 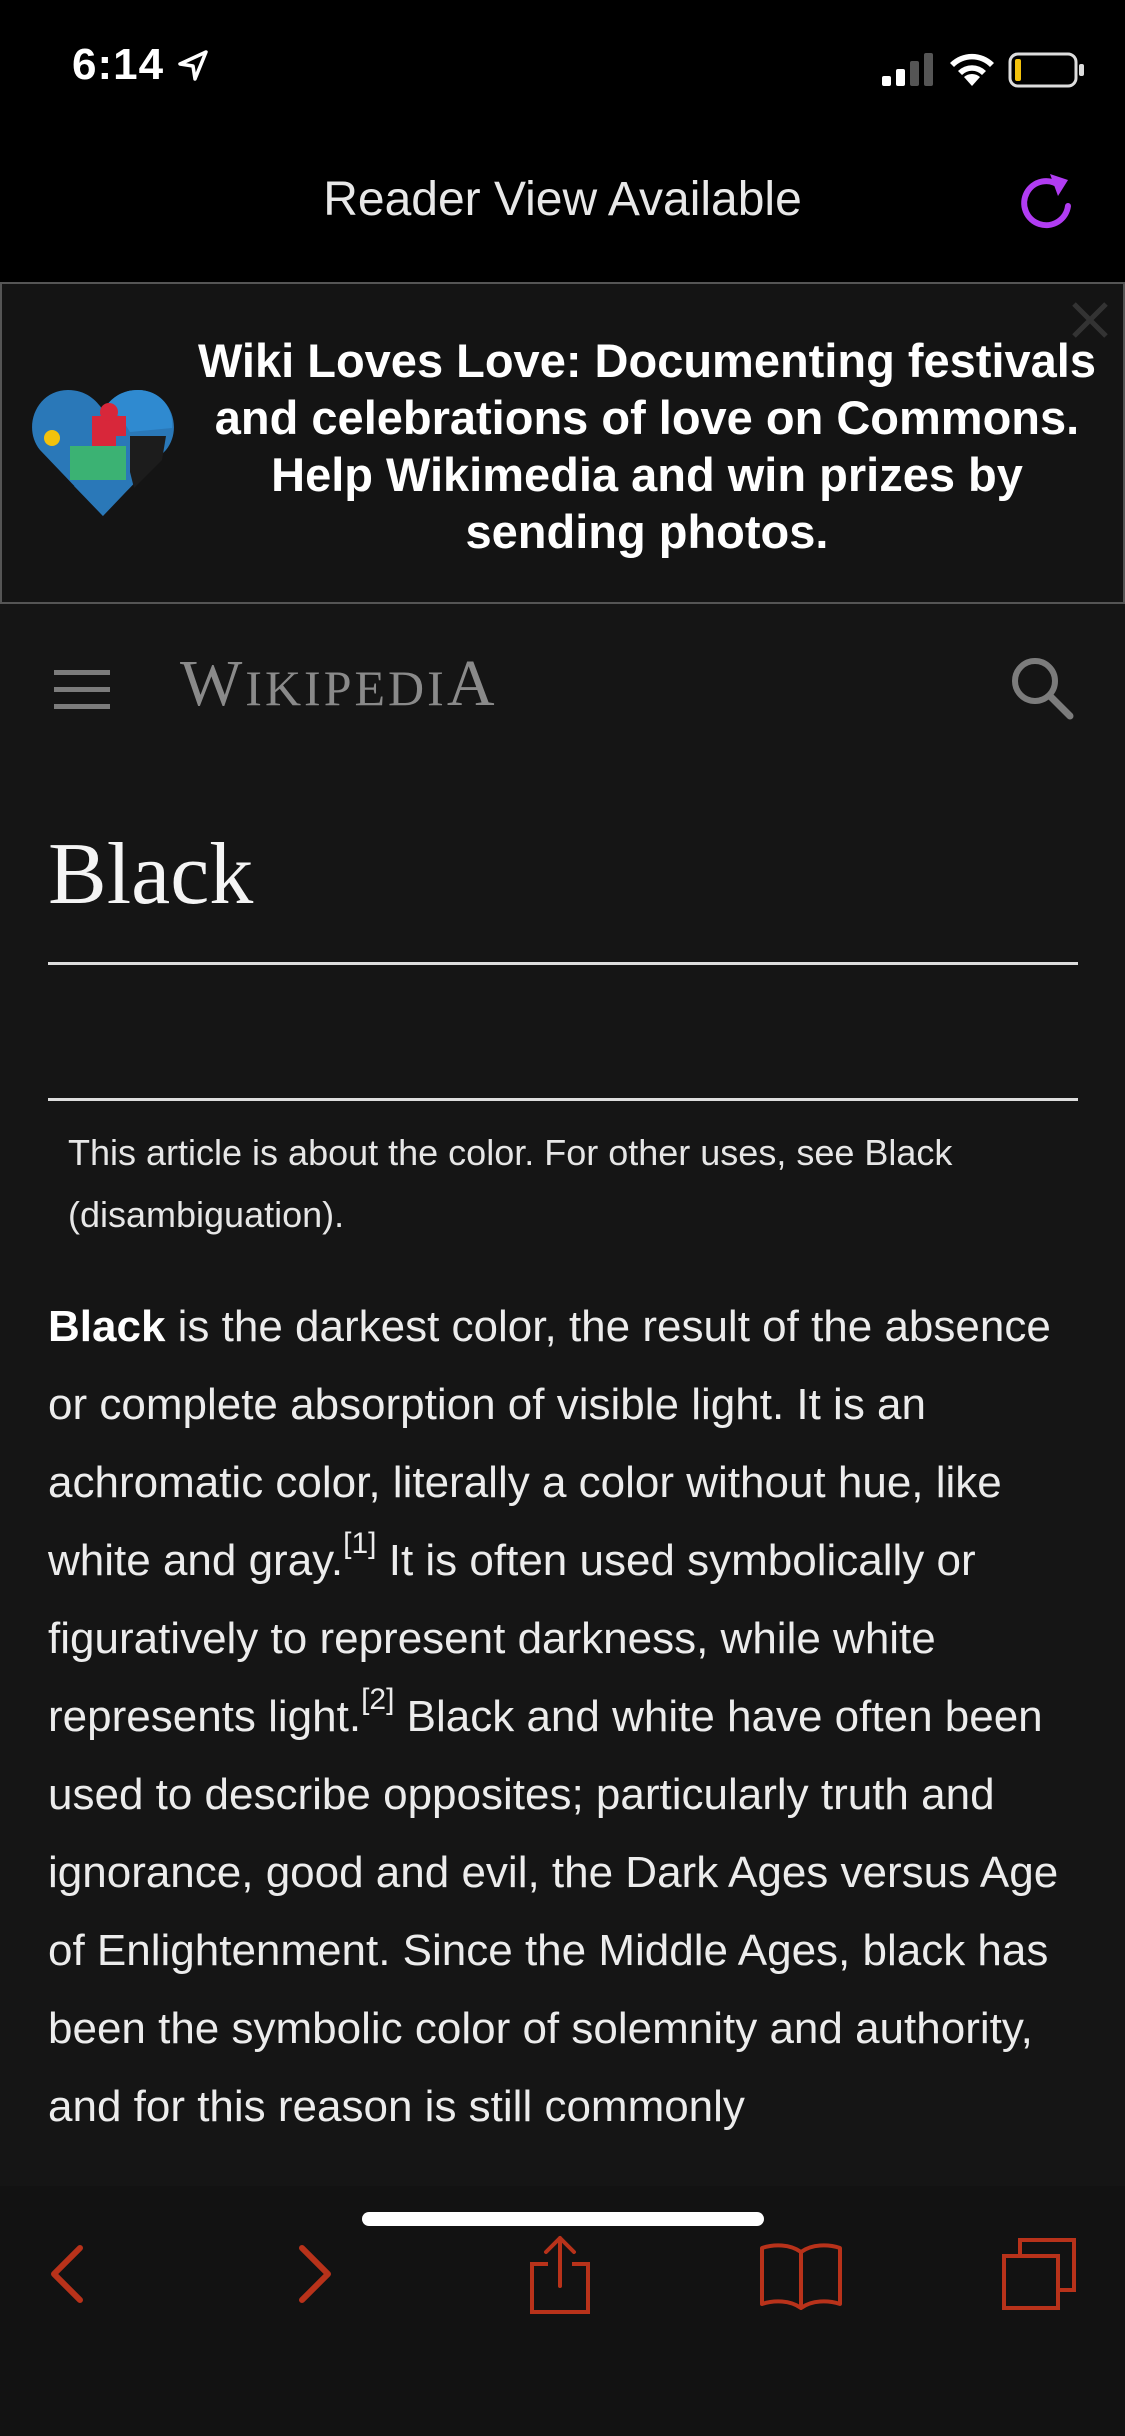 I want to click on bookmarks-icon, so click(x=801, y=2274).